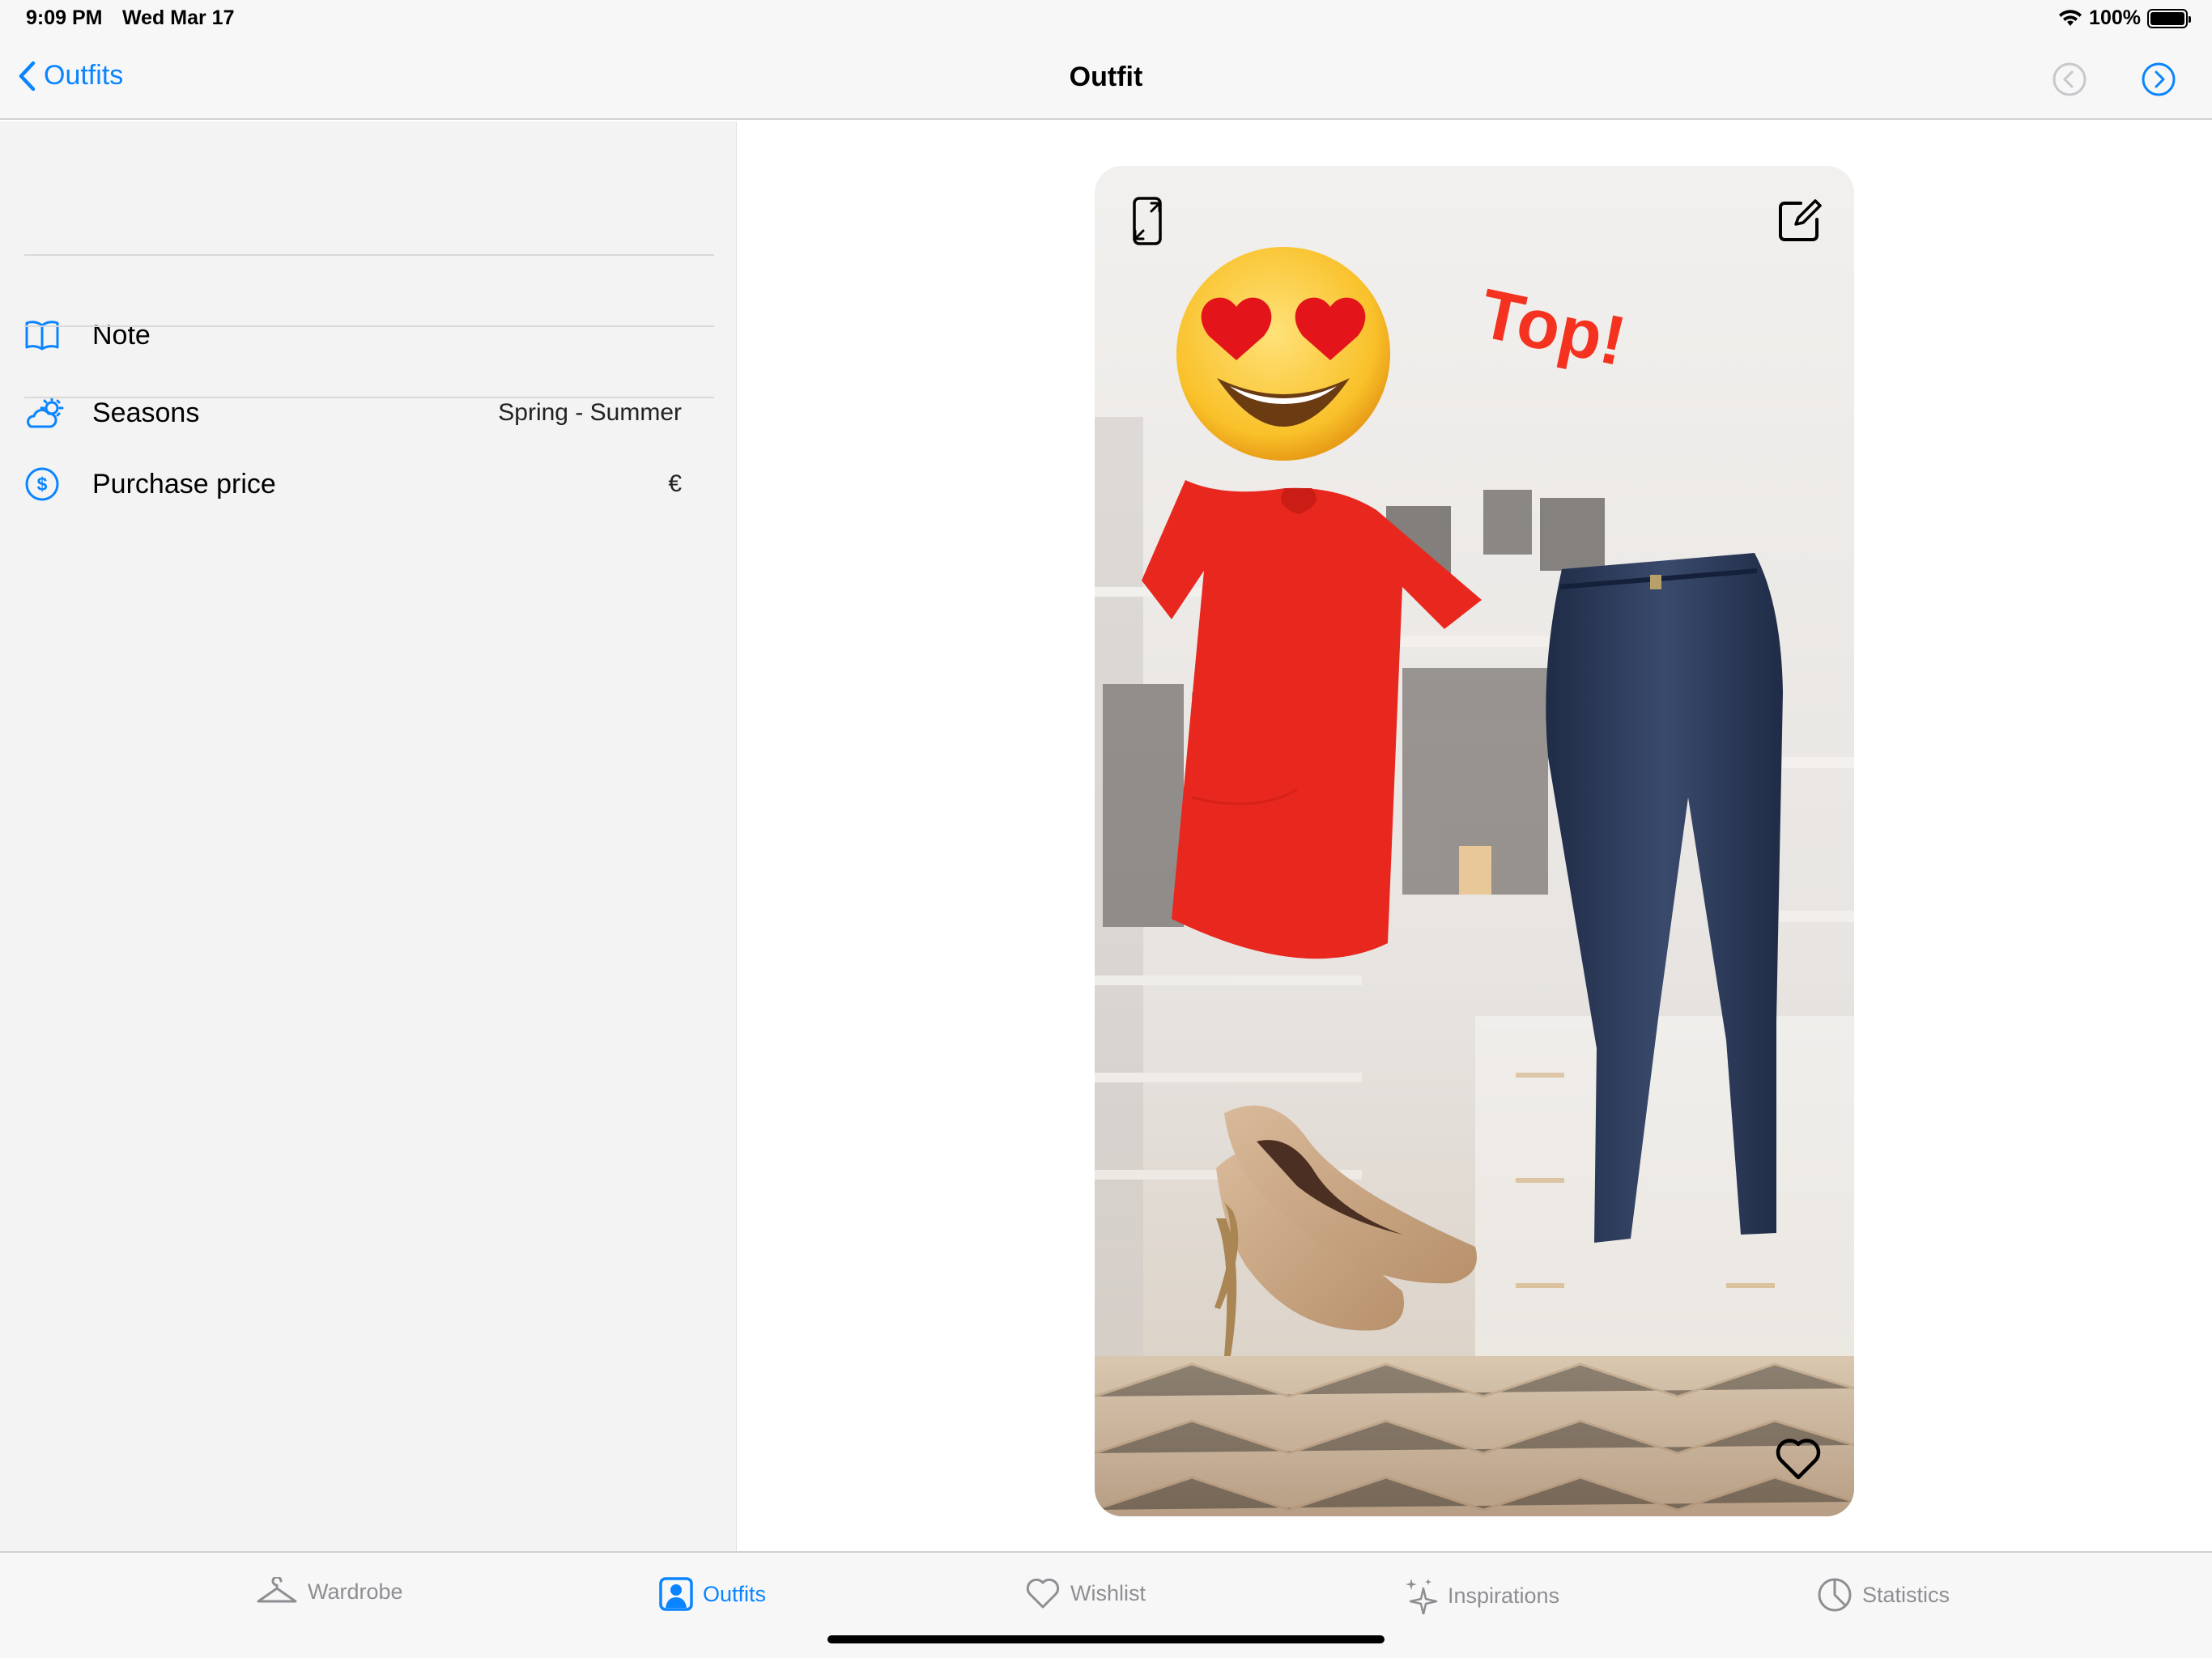  Describe the element at coordinates (122, 335) in the screenshot. I see `note-label: Note` at that location.